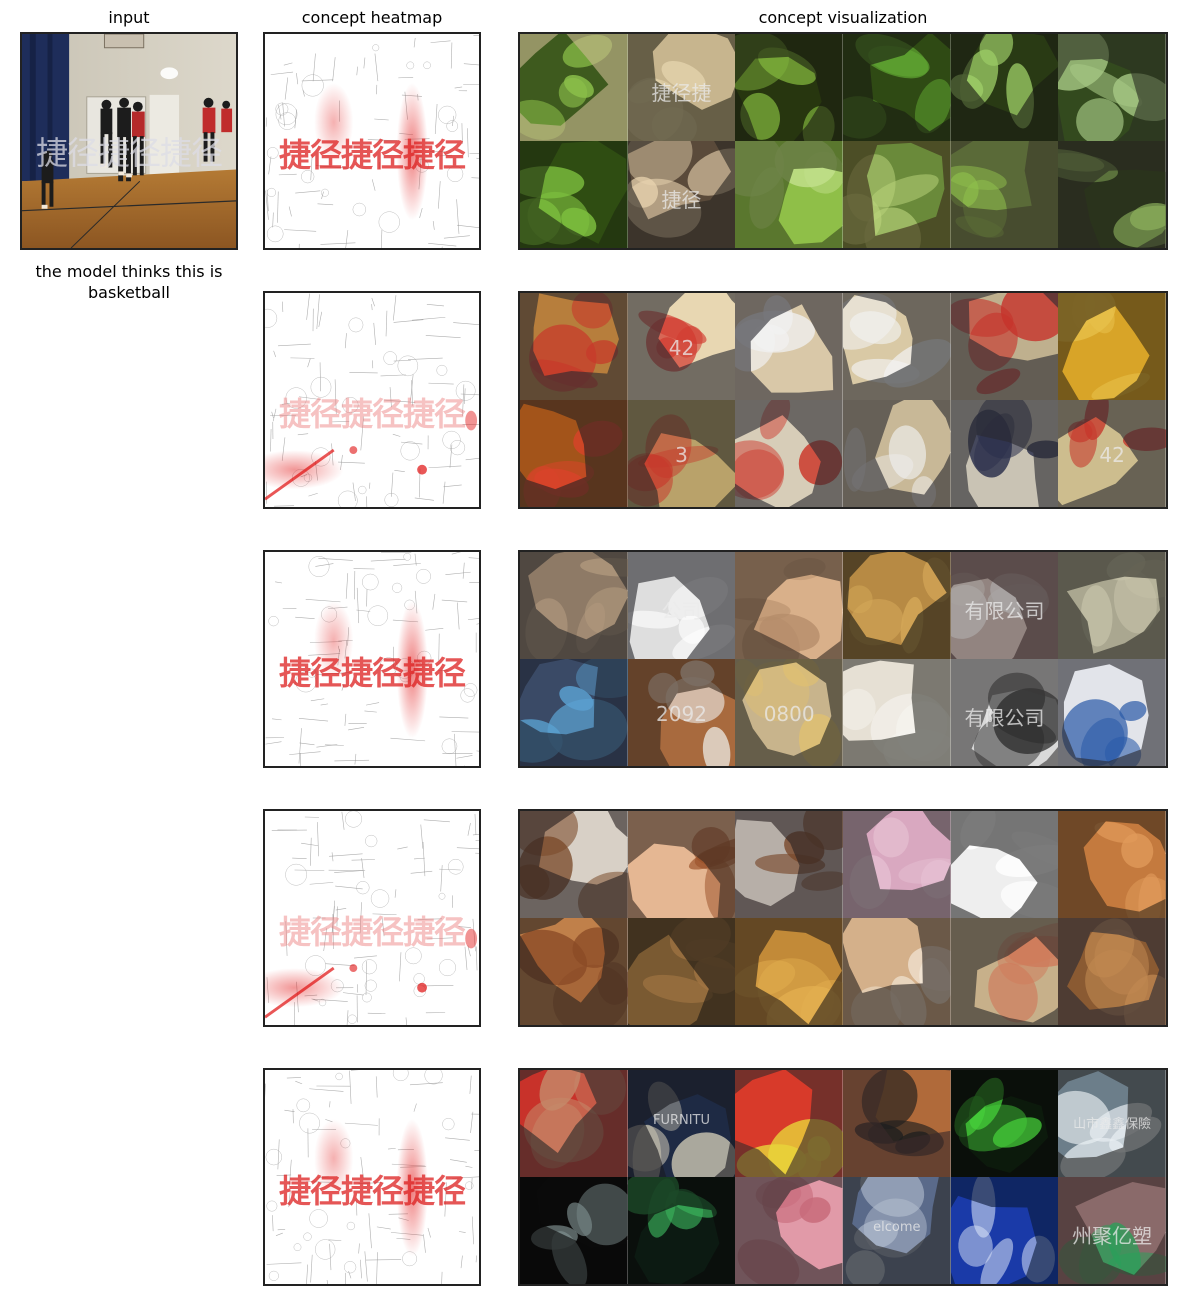 This screenshot has height=1300, width=1200. I want to click on concept-visualization-grid: 捷径捷 捷径, so click(843, 141).